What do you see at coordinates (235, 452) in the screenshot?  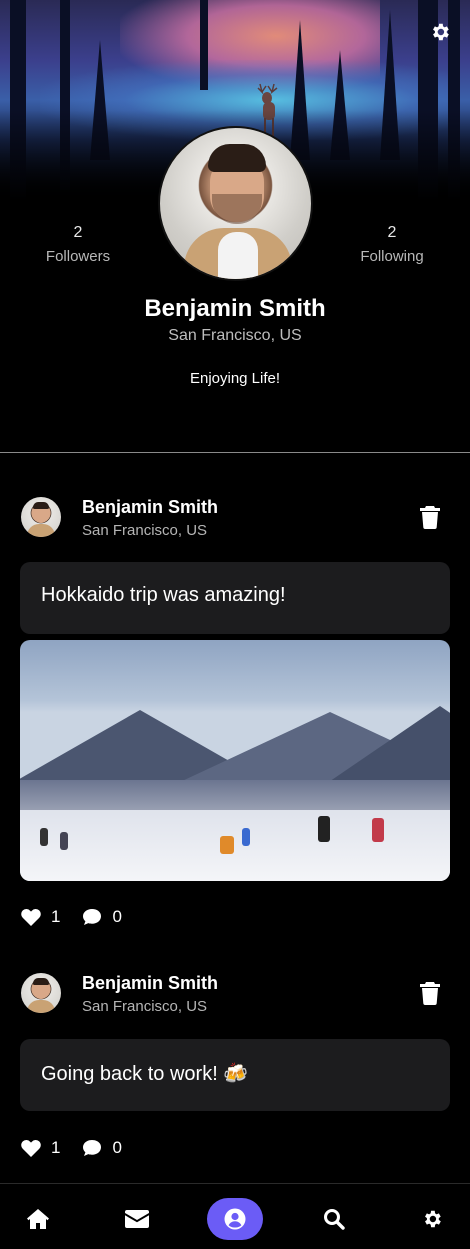 I see `section-divider` at bounding box center [235, 452].